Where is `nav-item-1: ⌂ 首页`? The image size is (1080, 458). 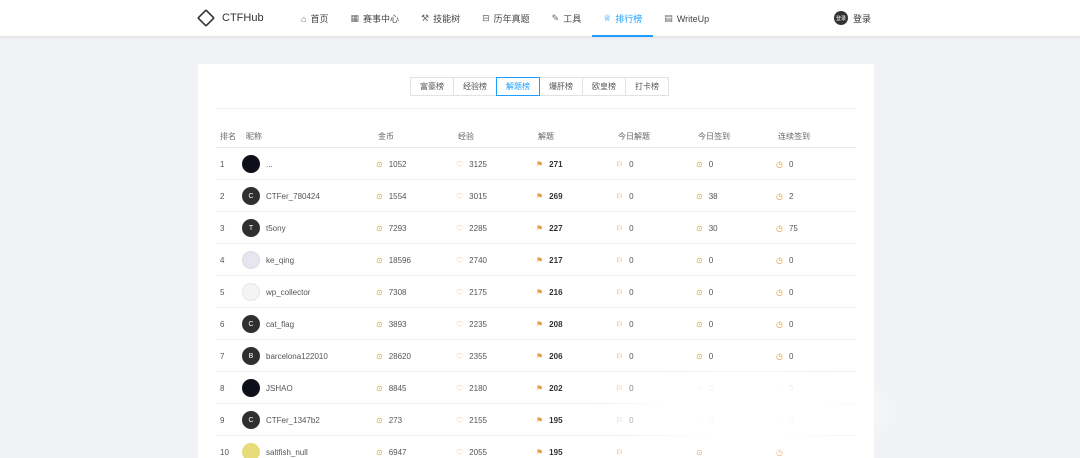 nav-item-1: ⌂ 首页 is located at coordinates (314, 18).